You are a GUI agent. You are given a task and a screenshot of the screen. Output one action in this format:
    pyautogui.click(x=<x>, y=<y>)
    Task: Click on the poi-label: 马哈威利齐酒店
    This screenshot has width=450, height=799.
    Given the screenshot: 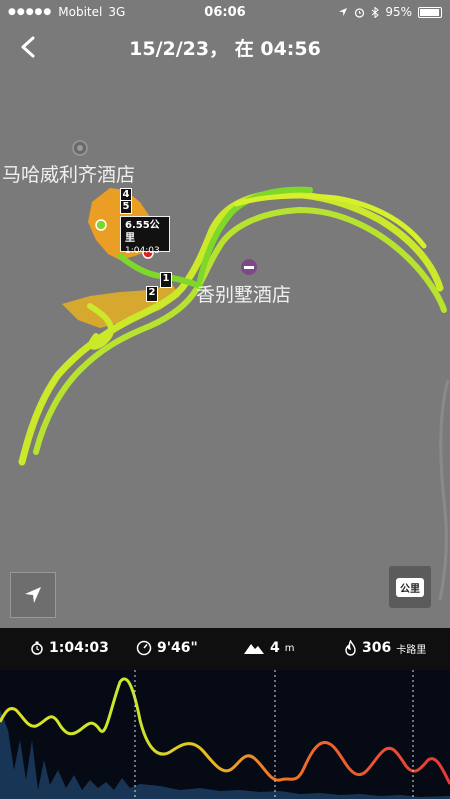 What is the action you would take?
    pyautogui.click(x=69, y=175)
    